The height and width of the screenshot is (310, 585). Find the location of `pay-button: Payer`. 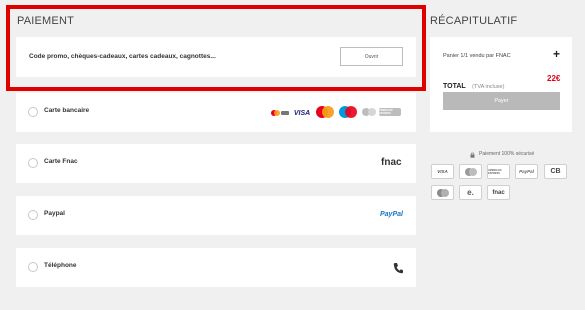

pay-button: Payer is located at coordinates (501, 101).